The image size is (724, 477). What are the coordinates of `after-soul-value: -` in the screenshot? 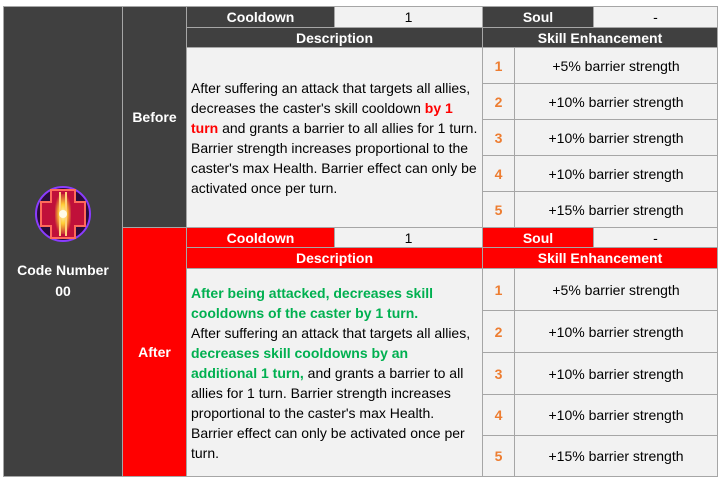 It's located at (655, 237).